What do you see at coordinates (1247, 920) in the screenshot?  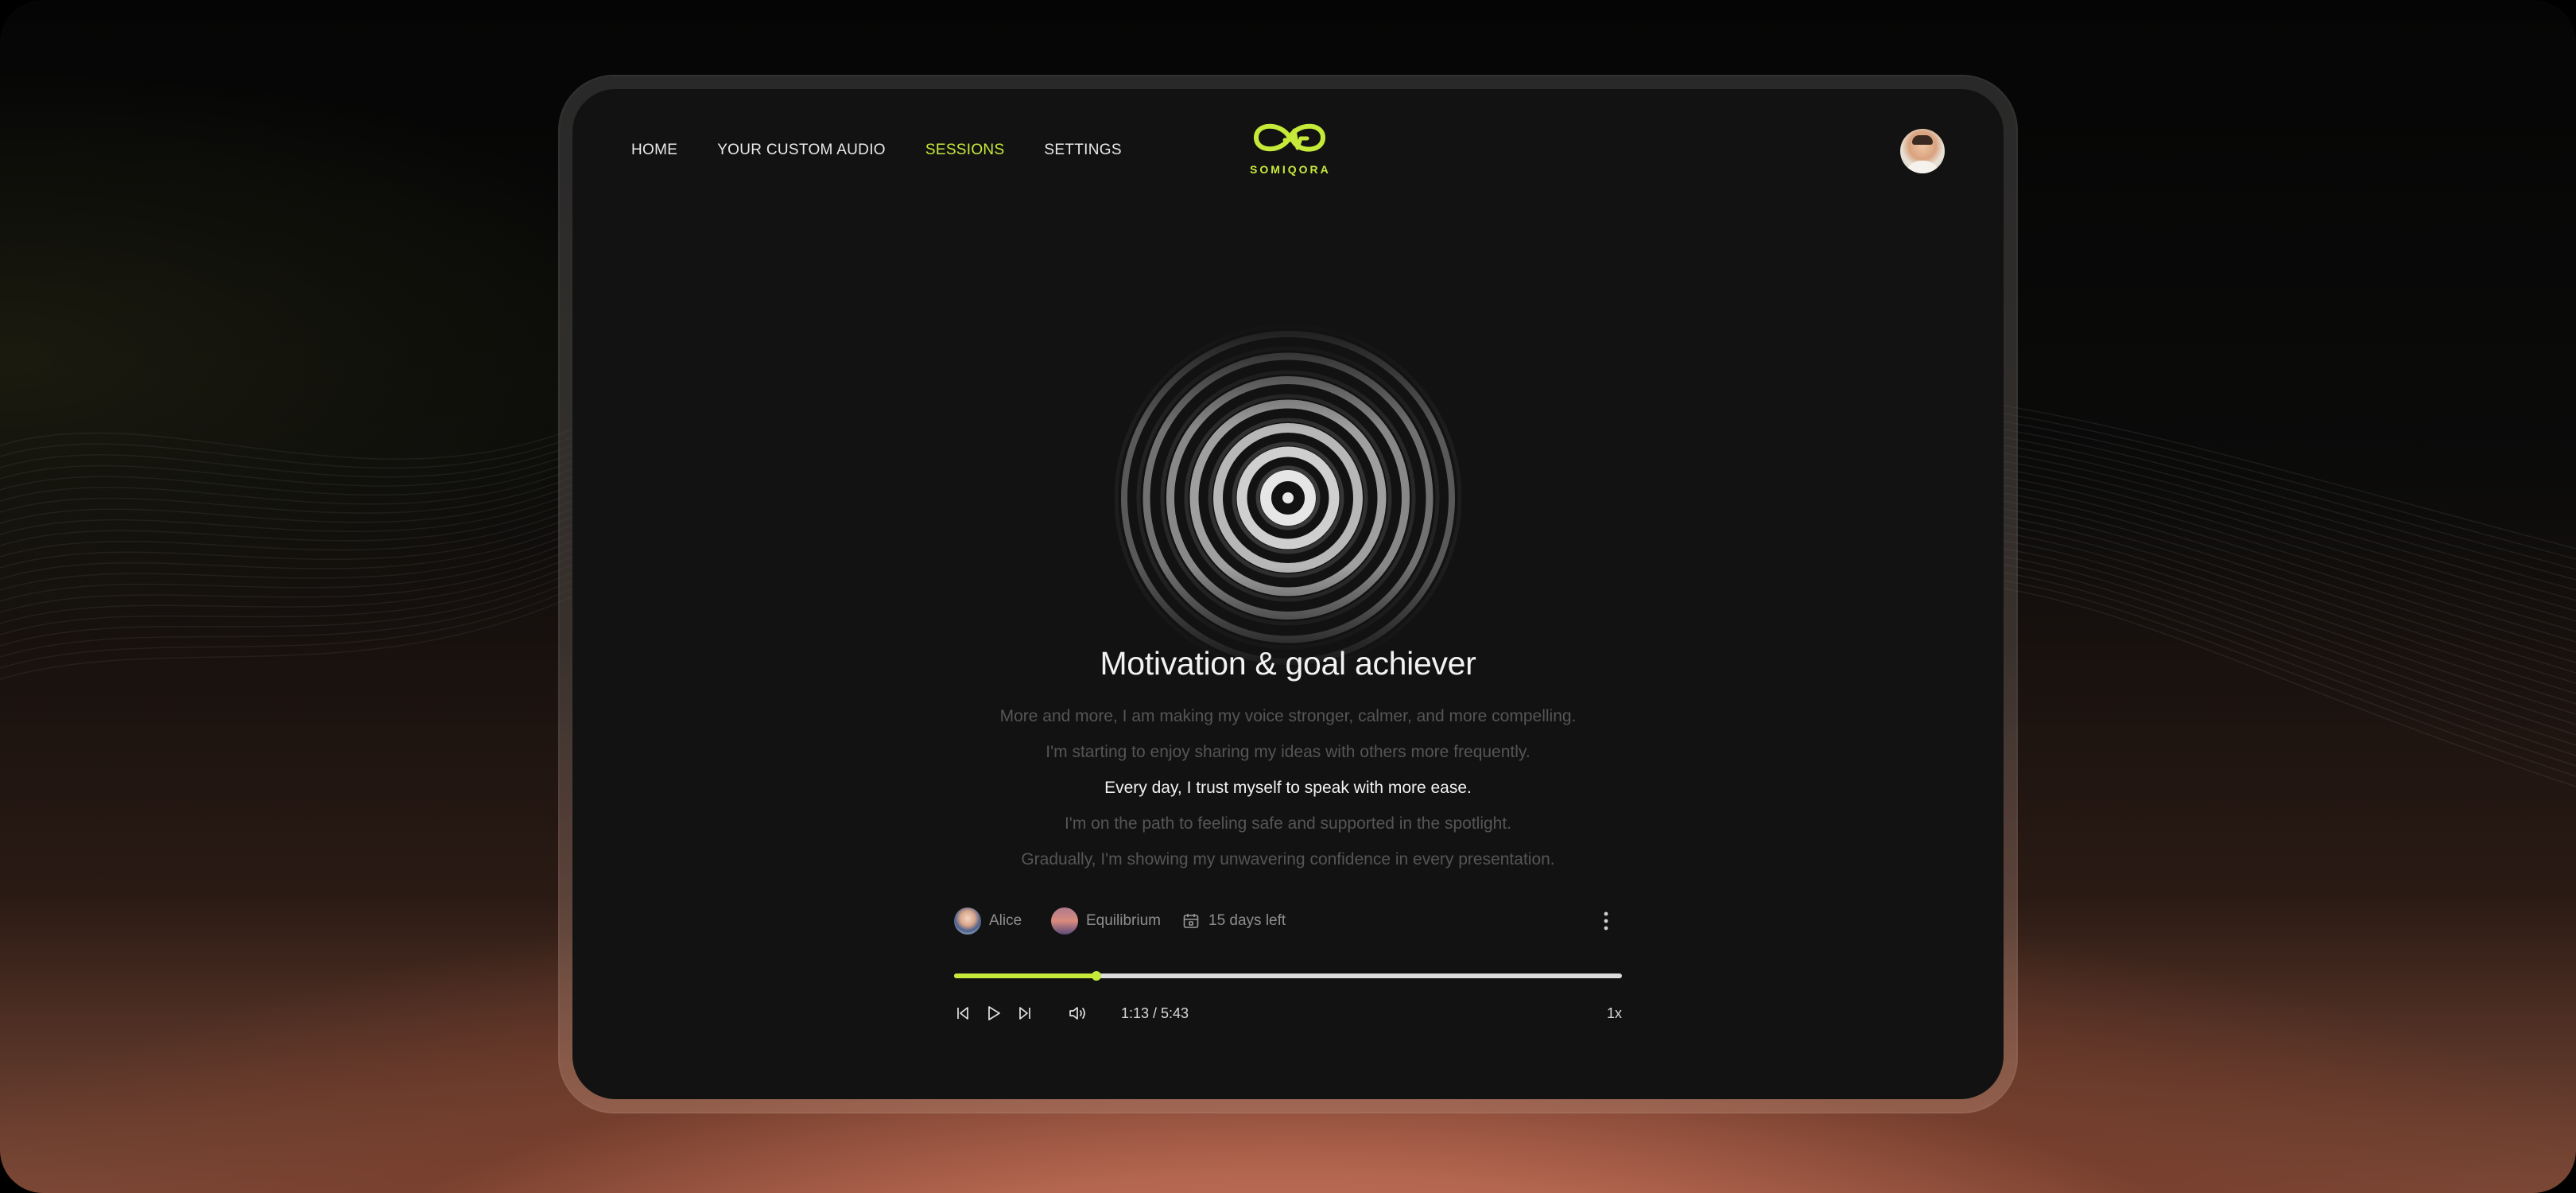 I see `days-left: 15 days left` at bounding box center [1247, 920].